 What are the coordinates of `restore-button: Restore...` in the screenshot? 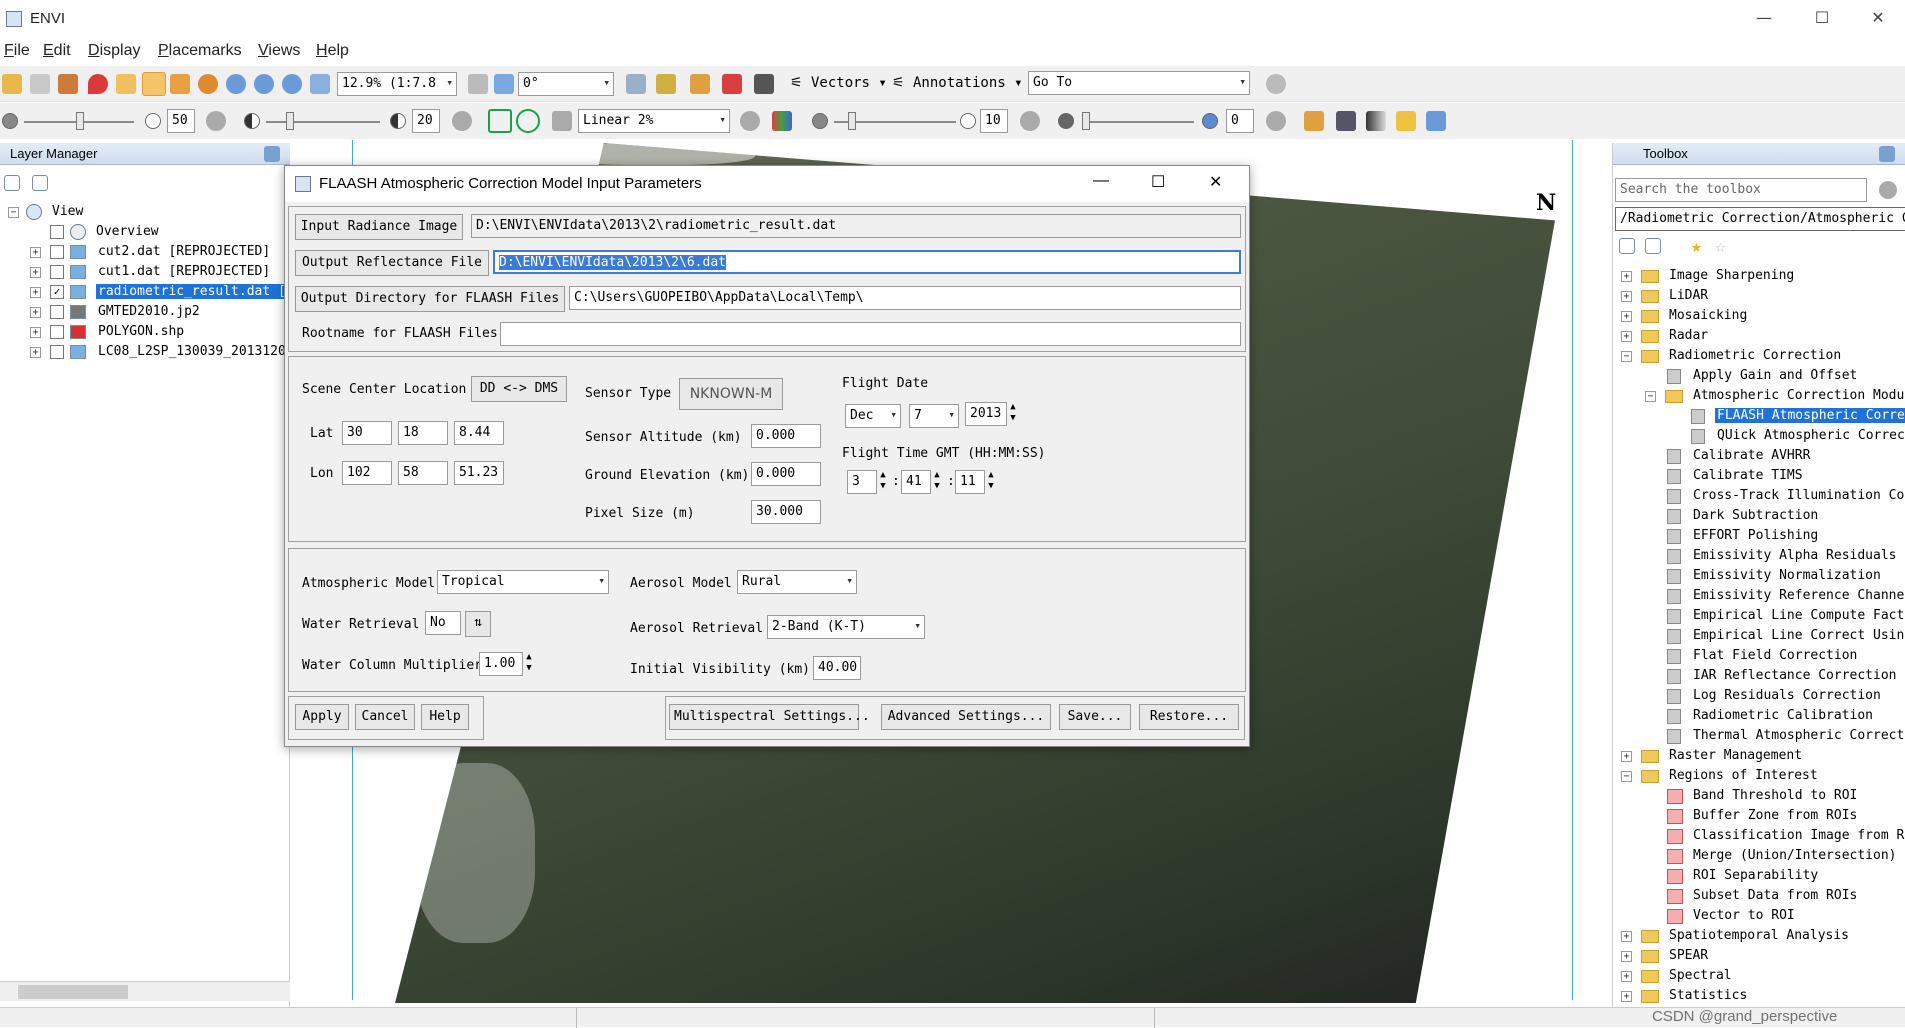 It's located at (1189, 717).